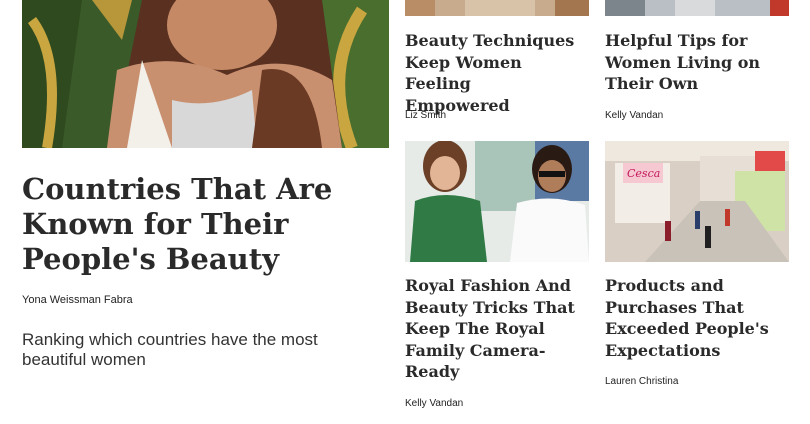 This screenshot has width=810, height=424. Describe the element at coordinates (634, 115) in the screenshot. I see `card-author-helpful-tips: Kelly Vandan` at that location.